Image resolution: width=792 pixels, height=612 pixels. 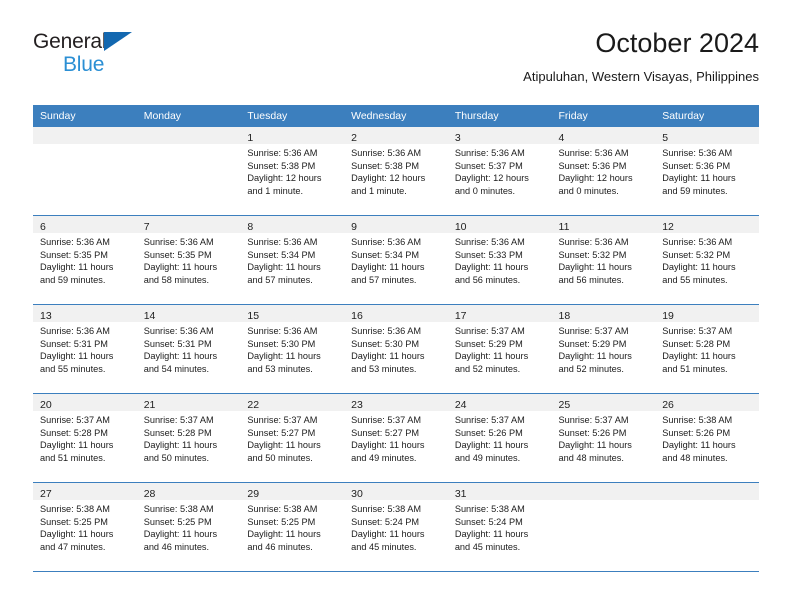 What do you see at coordinates (696, 165) in the screenshot?
I see `sunset-text: Sunset: 5:36 PM` at bounding box center [696, 165].